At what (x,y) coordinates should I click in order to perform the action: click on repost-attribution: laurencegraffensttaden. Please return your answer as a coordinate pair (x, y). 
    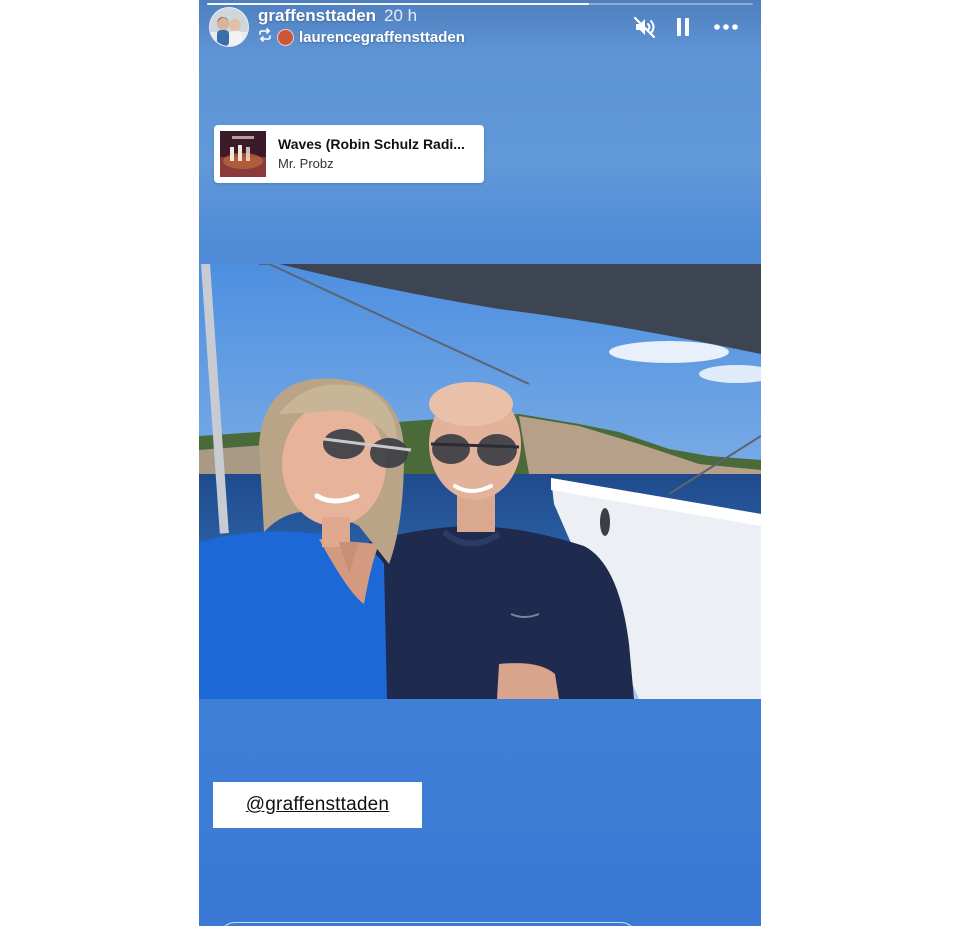
    Looking at the image, I should click on (361, 37).